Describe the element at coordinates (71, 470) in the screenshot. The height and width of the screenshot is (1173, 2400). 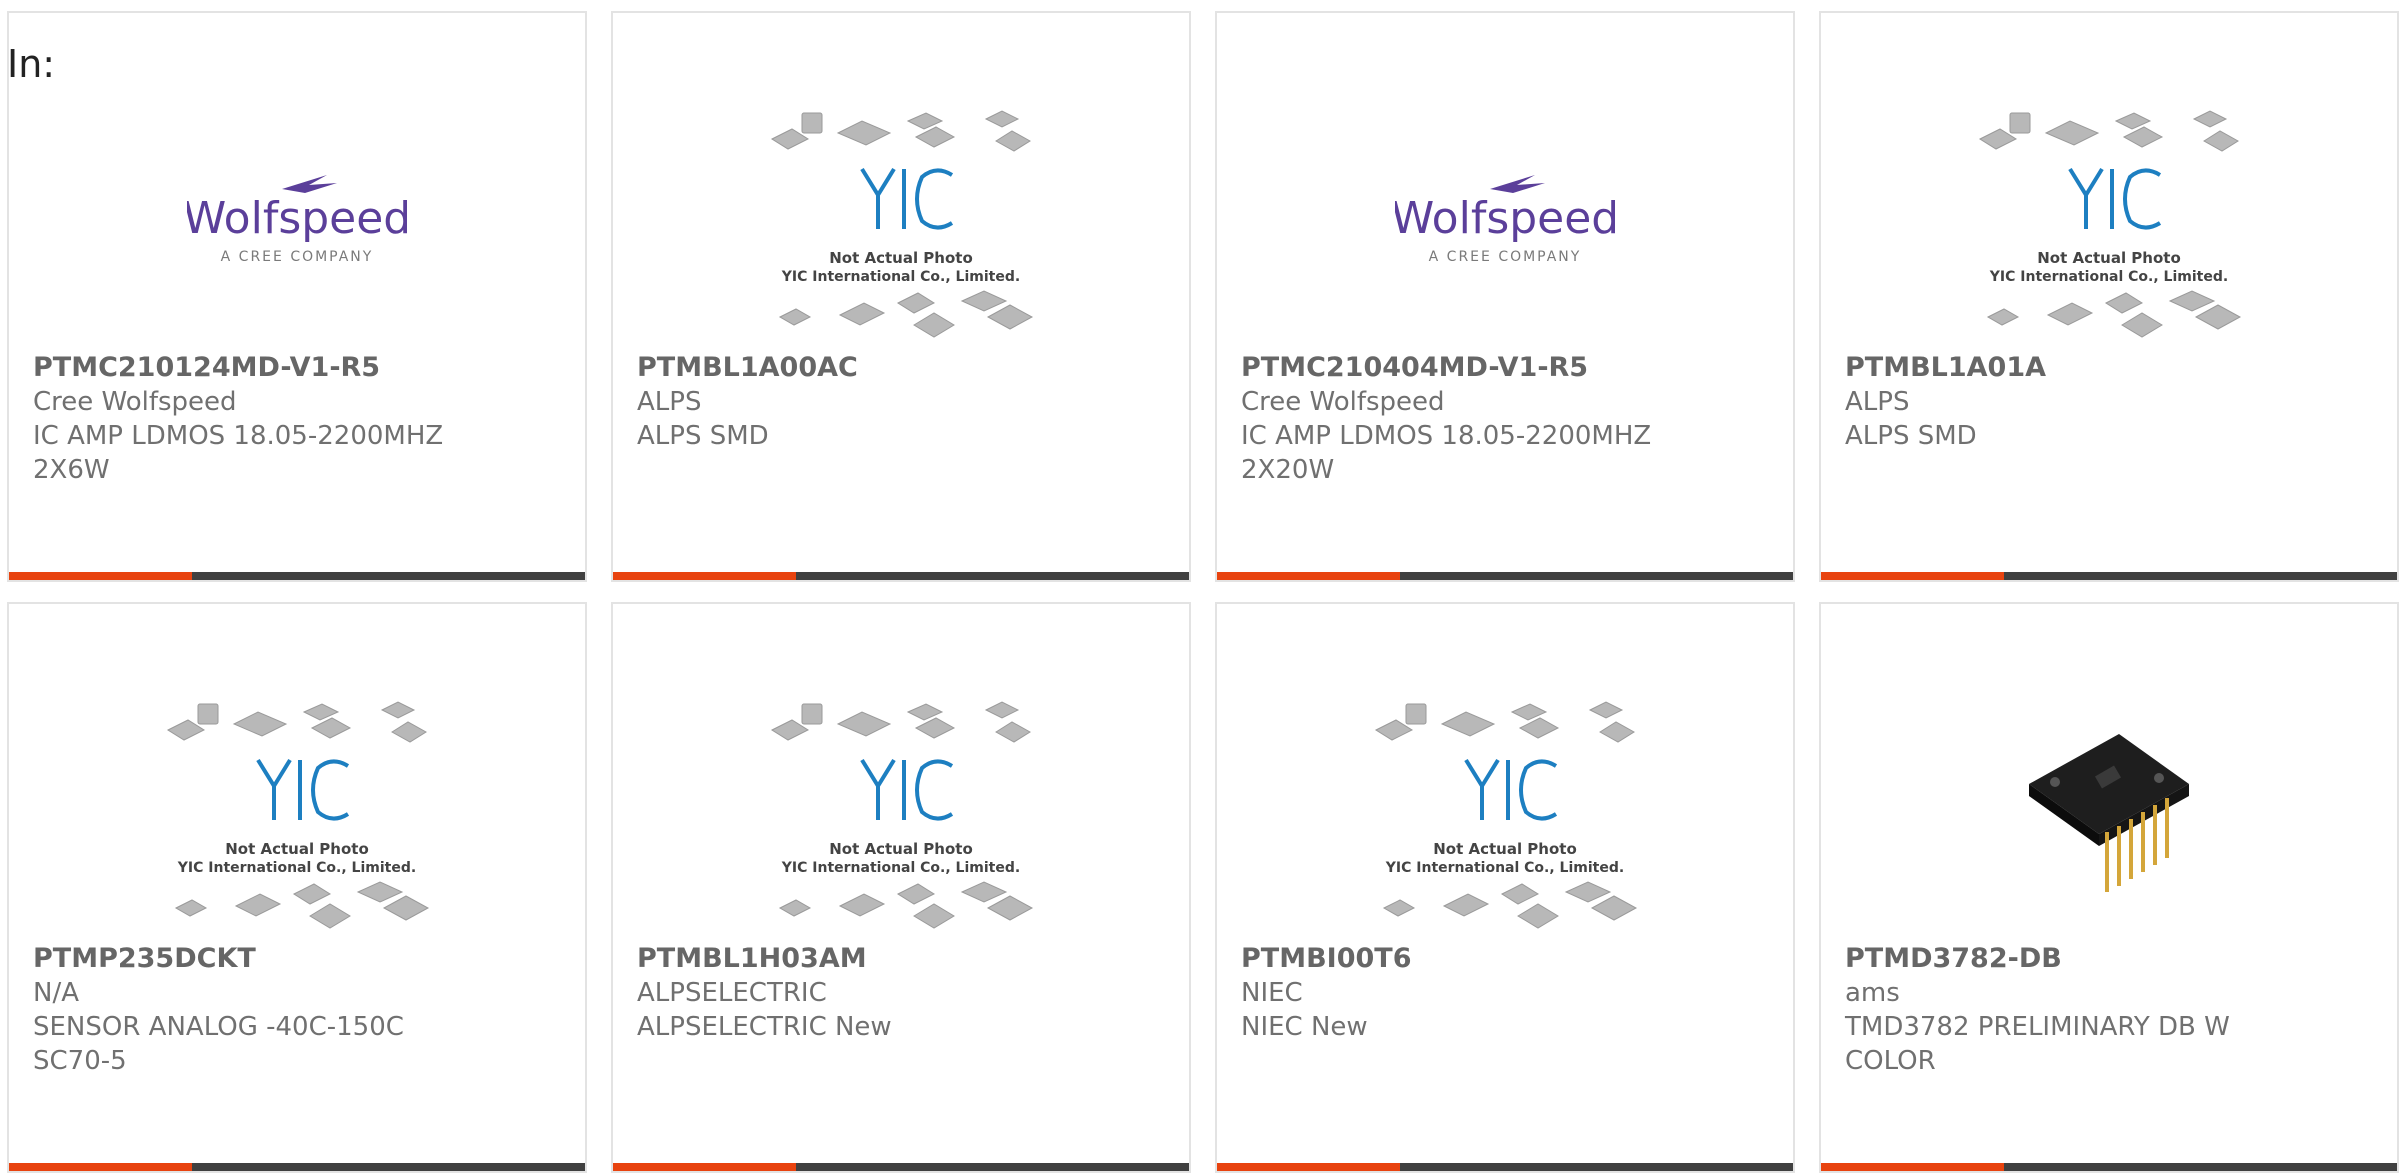
I see `description-cont: 2X6W` at that location.